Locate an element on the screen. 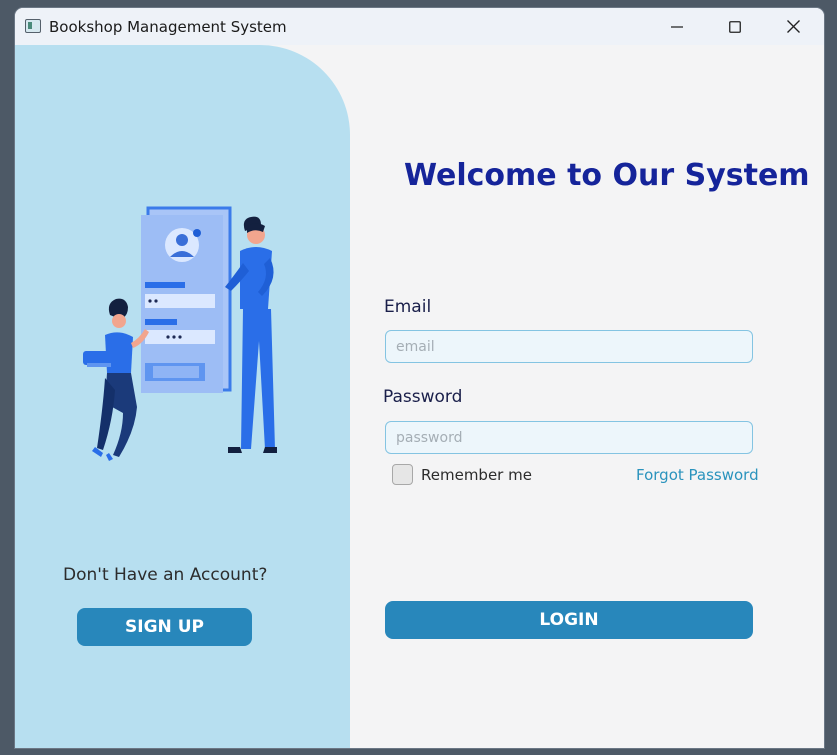 This screenshot has width=837, height=755. window-title: Bookshop Management System is located at coordinates (168, 27).